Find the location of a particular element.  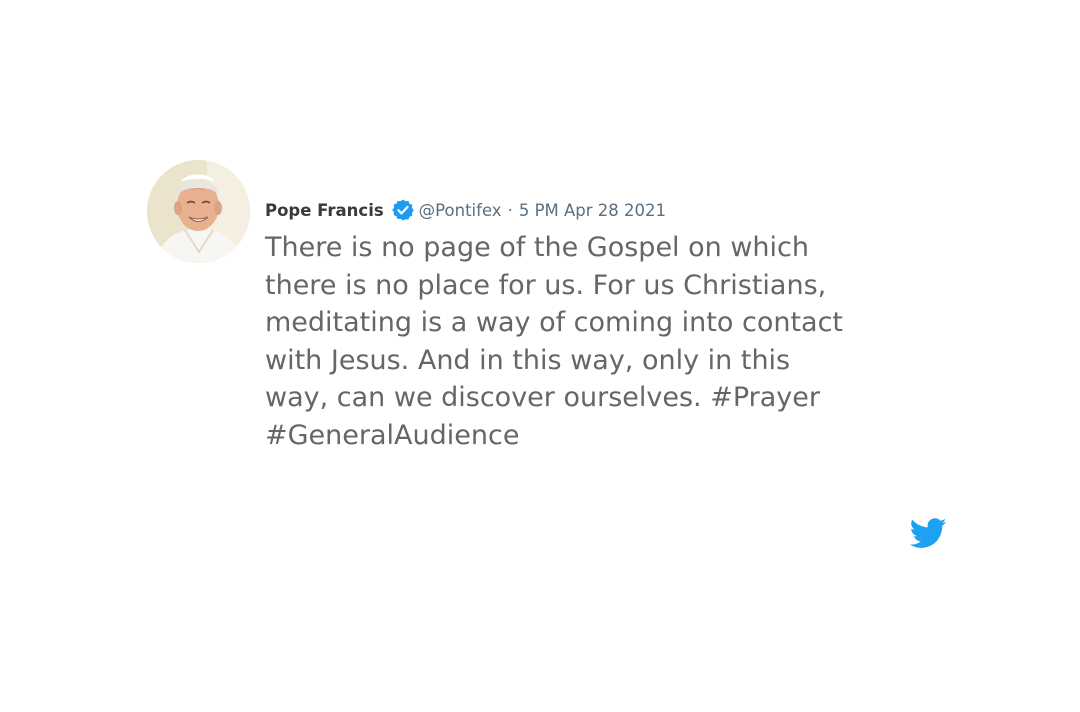

tweet-timestamp: 5 PM Apr 28 2021 is located at coordinates (592, 210).